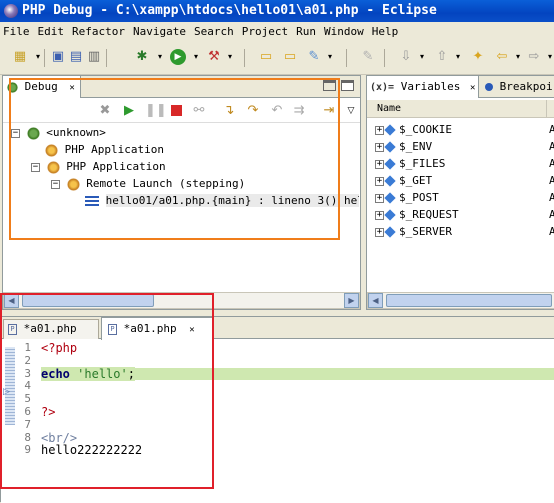 Image resolution: width=554 pixels, height=503 pixels. What do you see at coordinates (16, 31) in the screenshot?
I see `menu-file: File` at bounding box center [16, 31].